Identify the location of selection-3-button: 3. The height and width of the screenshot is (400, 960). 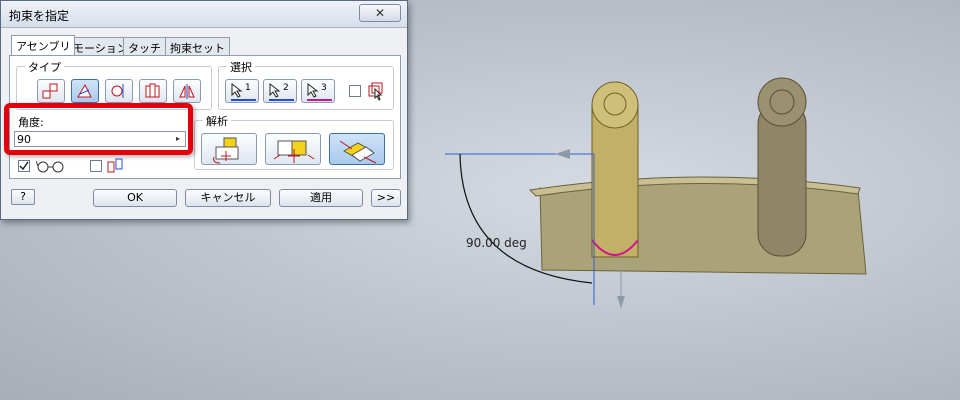
(318, 91).